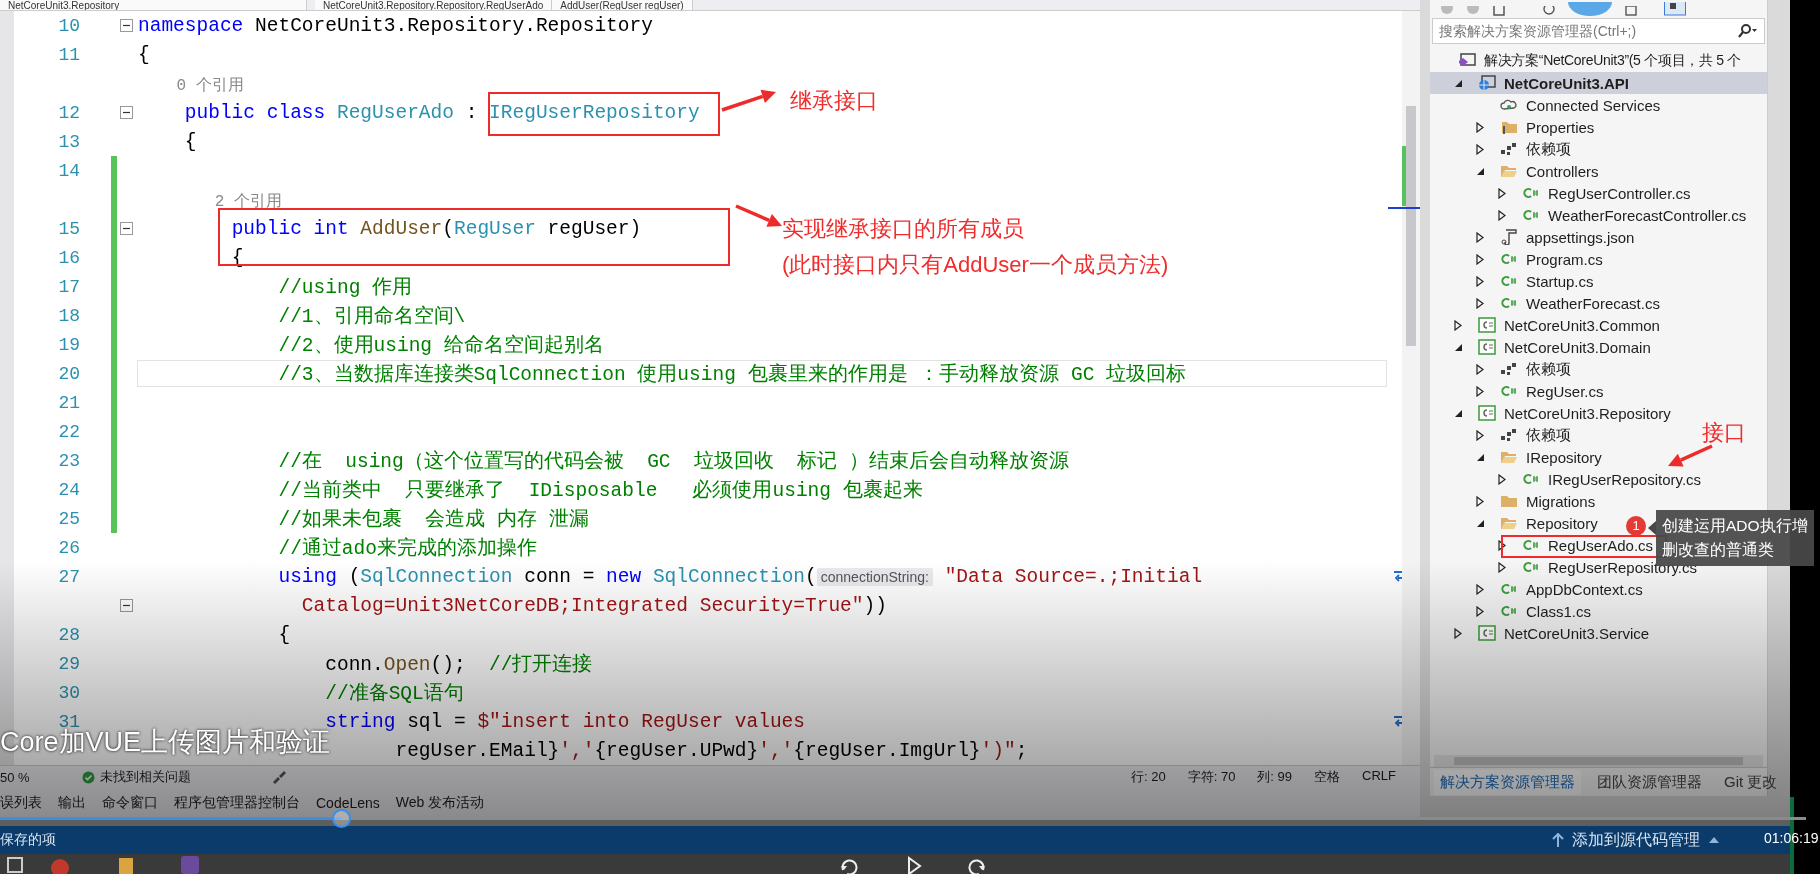 The width and height of the screenshot is (1820, 874). Describe the element at coordinates (210, 201) in the screenshot. I see `reference-count: 2 个引用` at that location.